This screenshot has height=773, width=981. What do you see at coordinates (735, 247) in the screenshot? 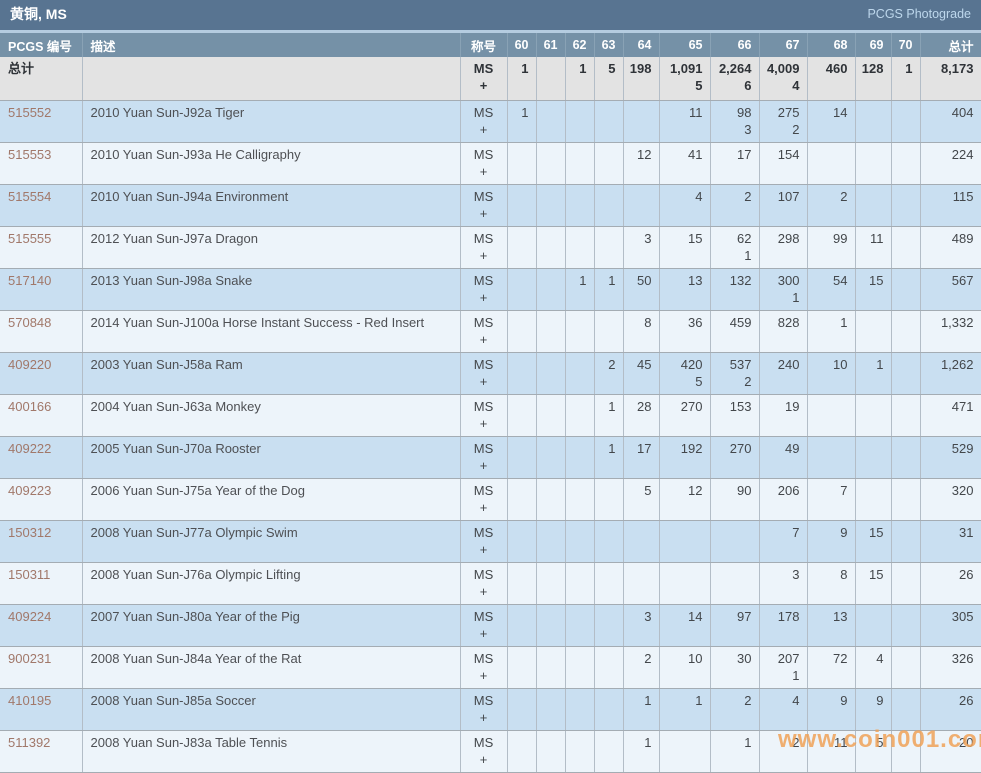
I see `grade-cell: 62 1` at bounding box center [735, 247].